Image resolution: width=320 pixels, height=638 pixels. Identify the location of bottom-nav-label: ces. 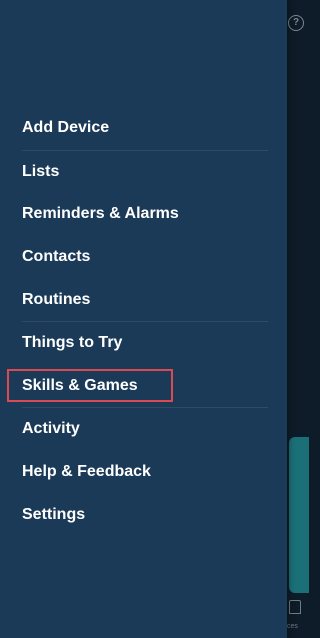
(292, 626).